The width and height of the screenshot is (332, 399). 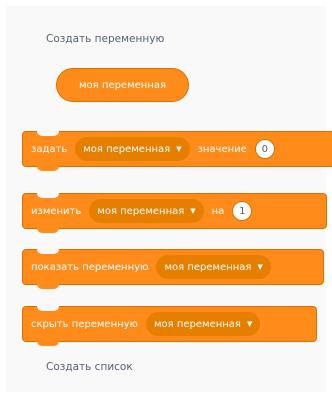 I want to click on make-list-button: Создать список, so click(x=89, y=367).